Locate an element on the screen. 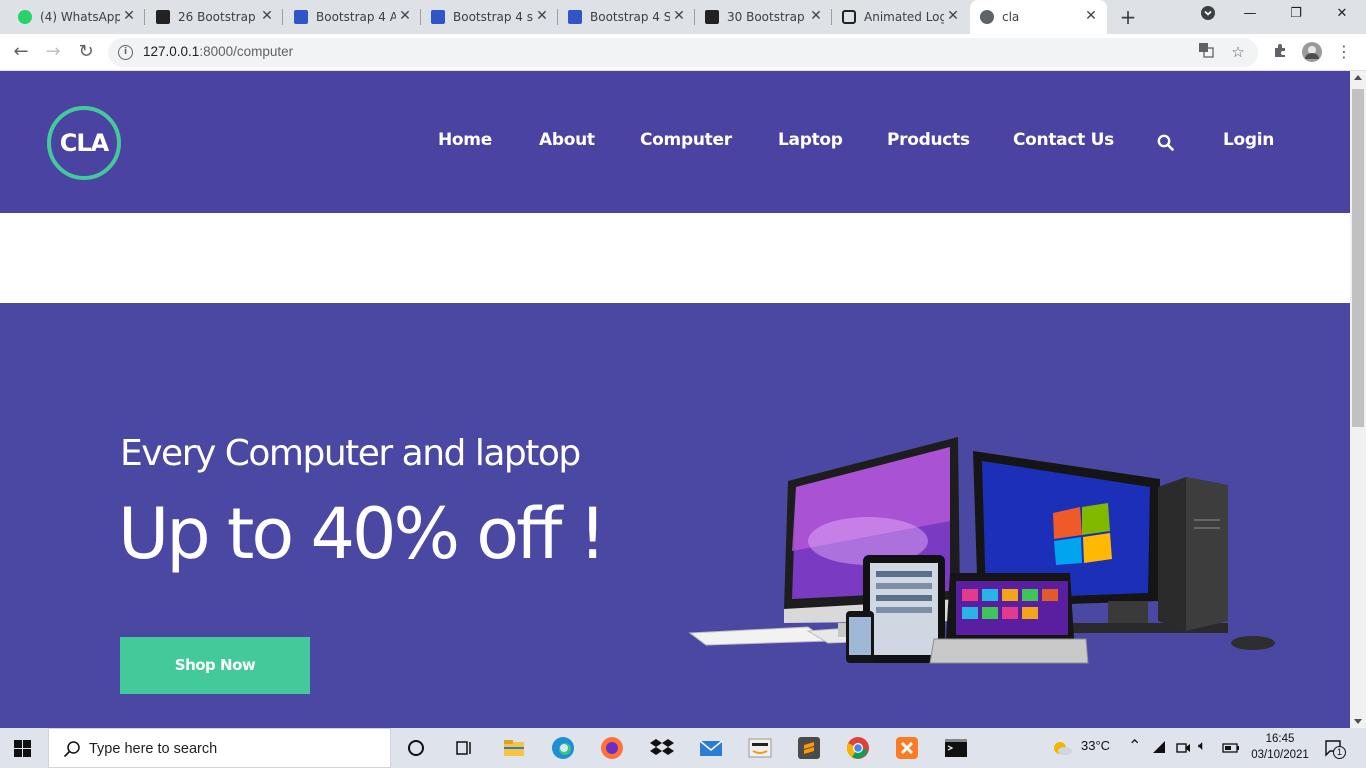  browser-tab: Bootstrap 4 A ✕ is located at coordinates (352, 17).